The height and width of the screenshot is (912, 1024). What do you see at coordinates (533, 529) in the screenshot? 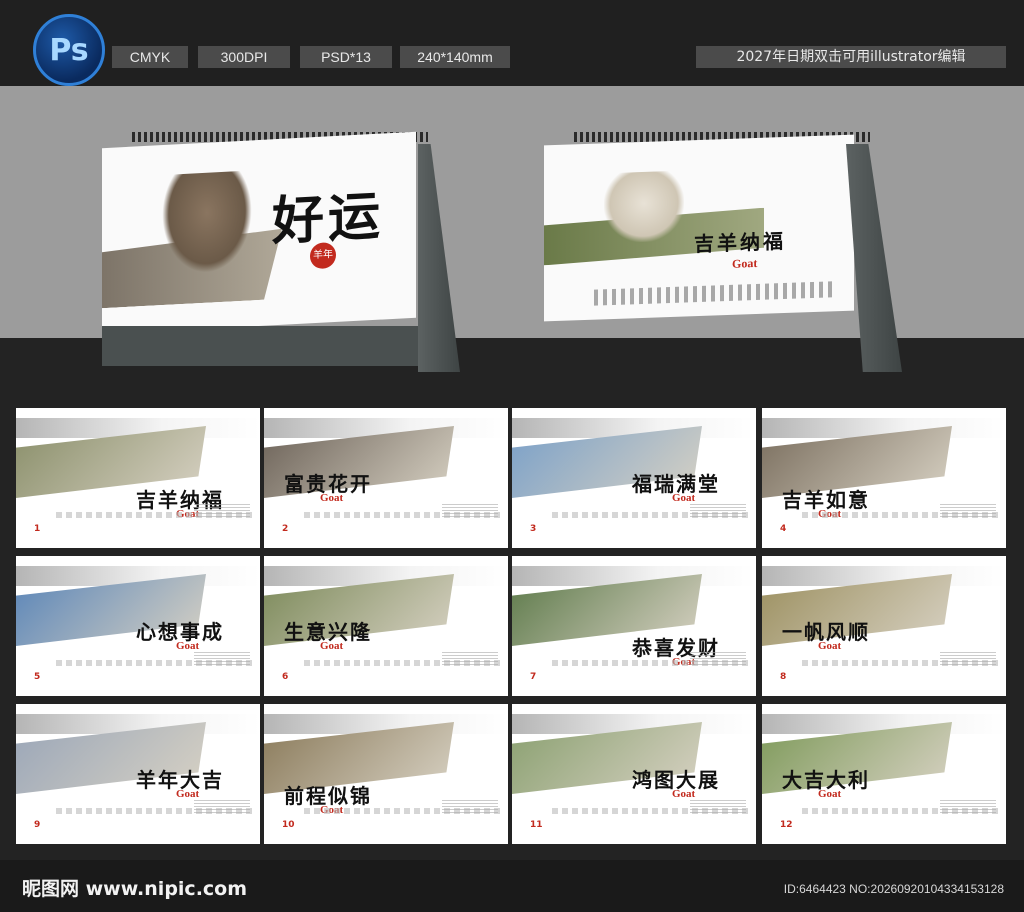
I see `month-number: 3` at bounding box center [533, 529].